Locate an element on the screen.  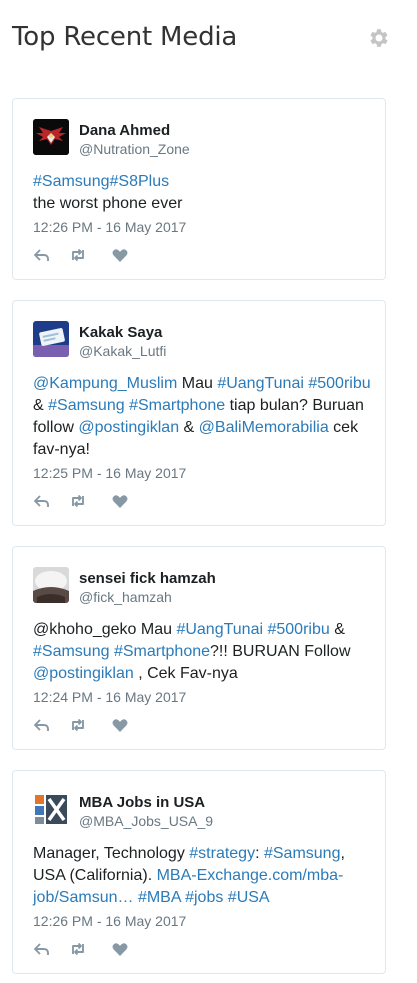
user-name: sensei fick hamzah is located at coordinates (147, 578).